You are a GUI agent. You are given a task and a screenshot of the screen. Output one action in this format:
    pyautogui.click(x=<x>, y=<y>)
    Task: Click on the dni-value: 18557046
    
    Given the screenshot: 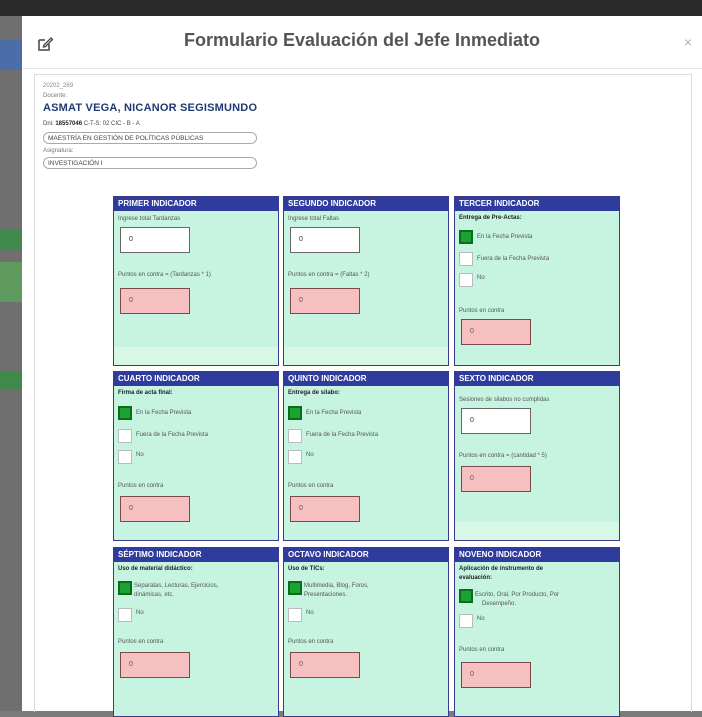 What is the action you would take?
    pyautogui.click(x=69, y=124)
    